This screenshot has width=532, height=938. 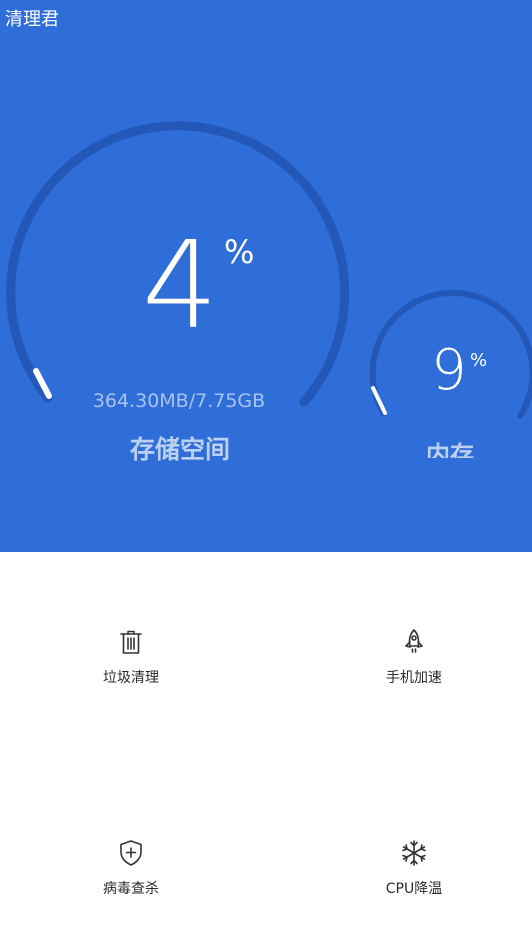 I want to click on memory-percent-value: 9, so click(x=449, y=370).